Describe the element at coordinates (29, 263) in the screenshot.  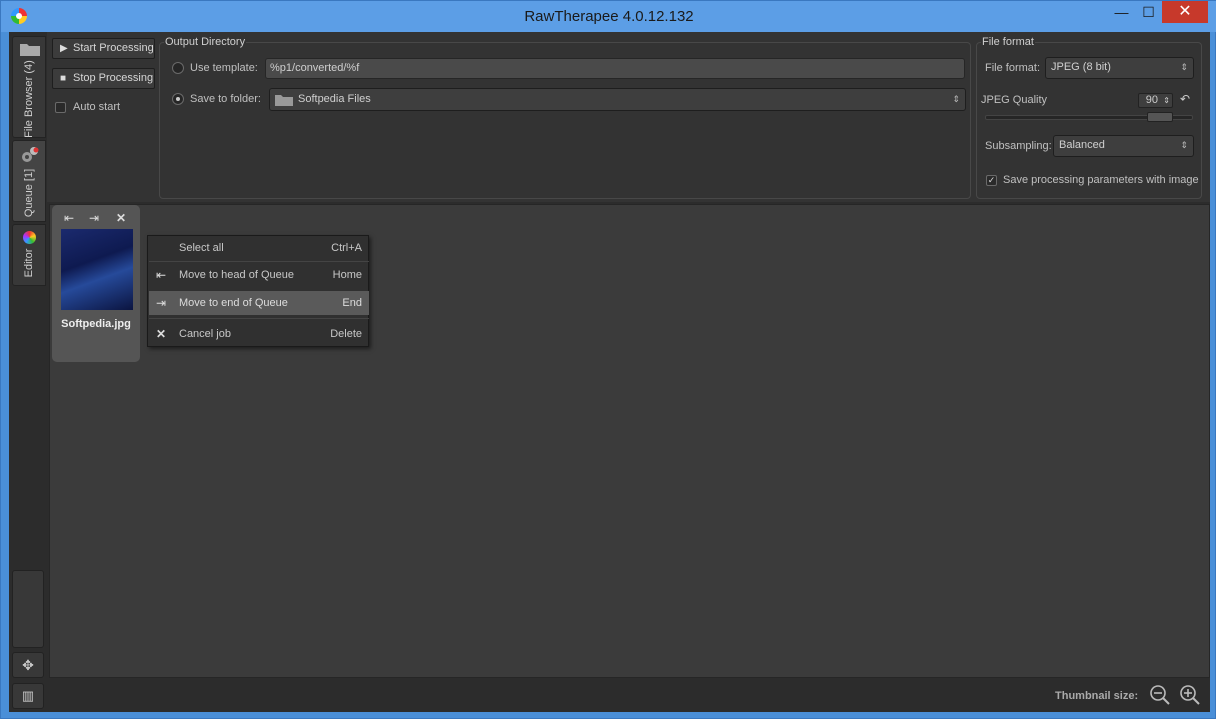
I see `tab-editor-label: Editor` at that location.